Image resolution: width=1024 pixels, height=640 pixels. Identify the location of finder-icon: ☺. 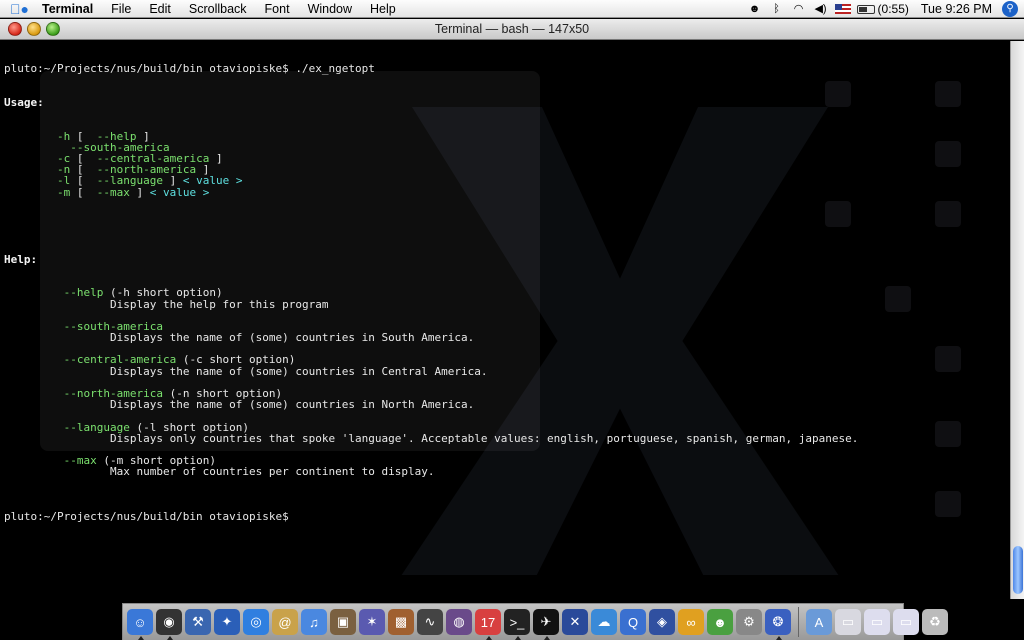
(140, 624).